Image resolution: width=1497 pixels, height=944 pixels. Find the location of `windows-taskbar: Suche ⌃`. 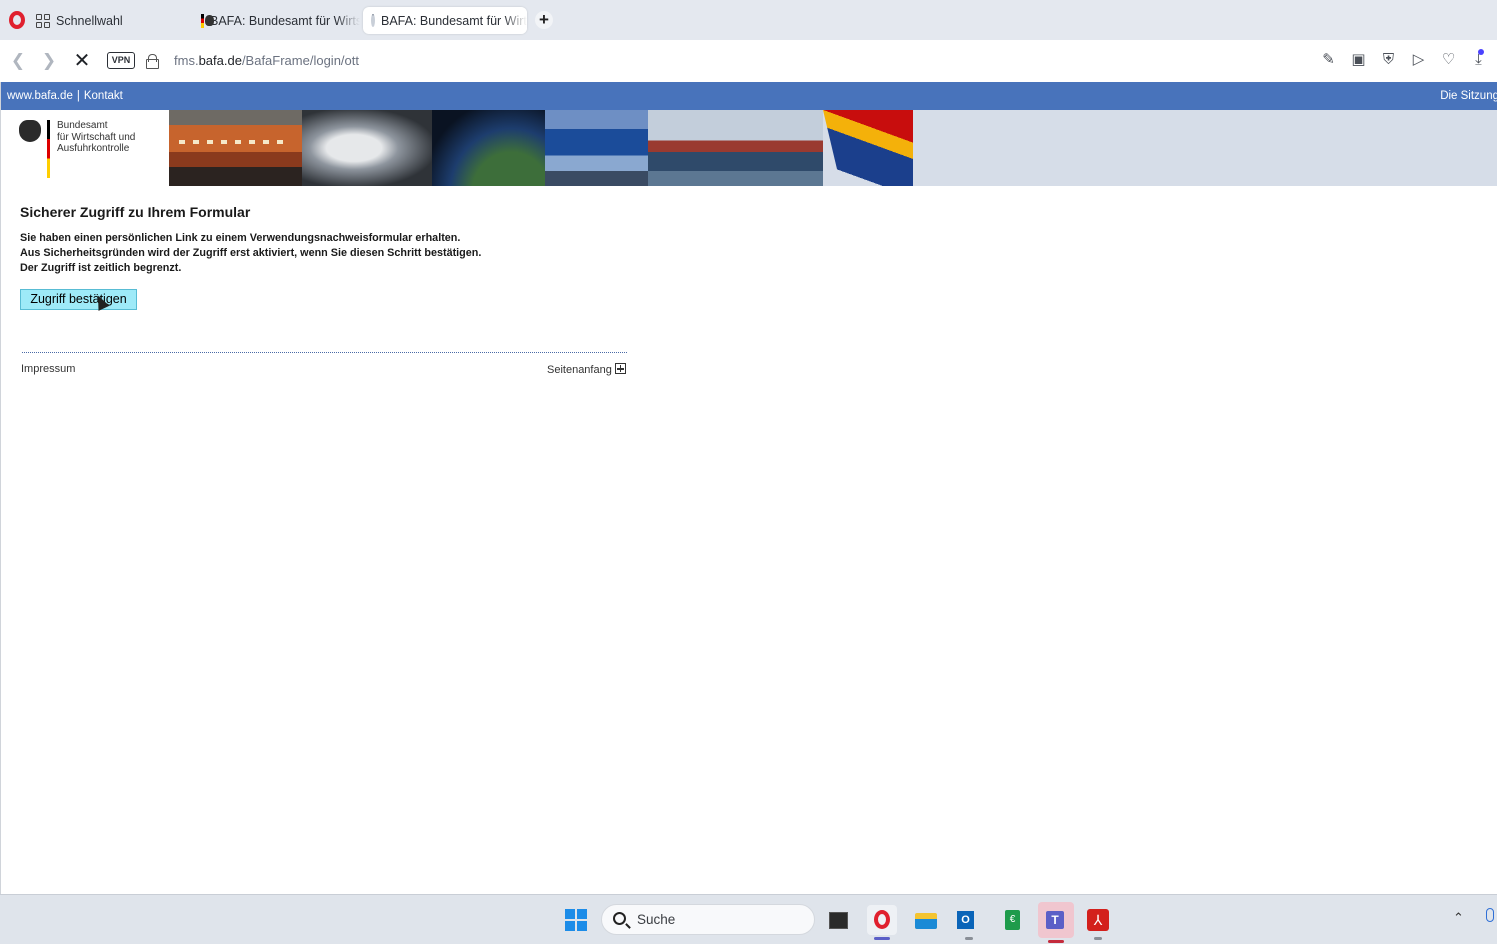

windows-taskbar: Suche ⌃ is located at coordinates (748, 919).